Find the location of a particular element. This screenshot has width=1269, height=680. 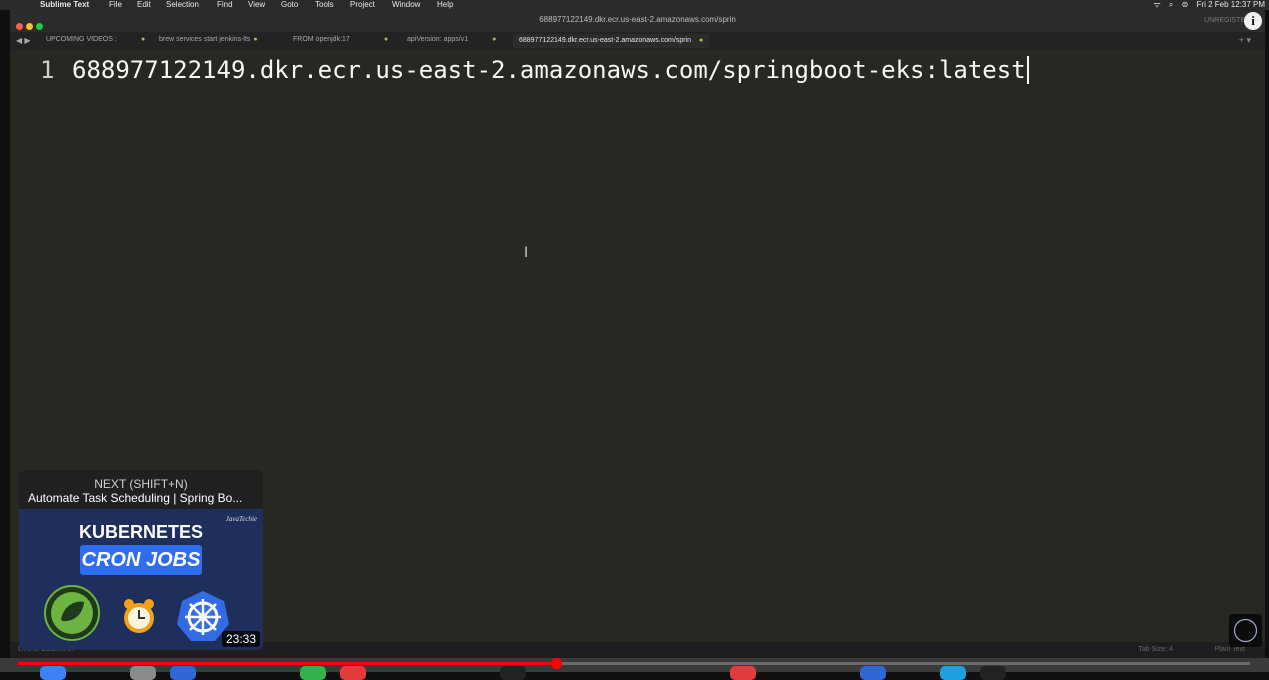

tab-label: apiVersion: apps/v1 is located at coordinates (438, 39).